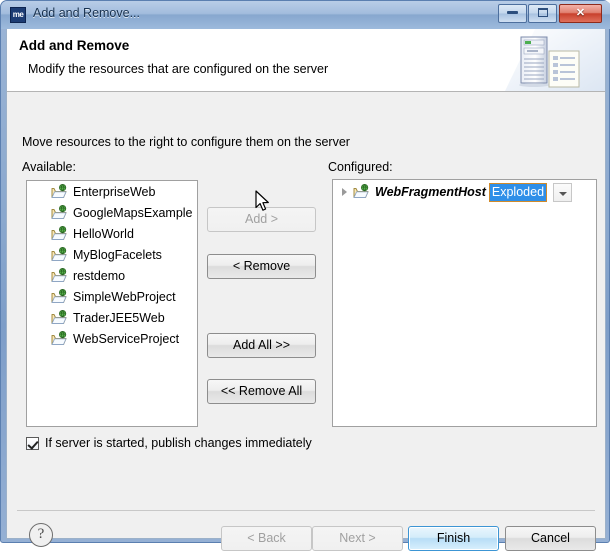  I want to click on available-list-item: EnterpriseWeb, so click(112, 191).